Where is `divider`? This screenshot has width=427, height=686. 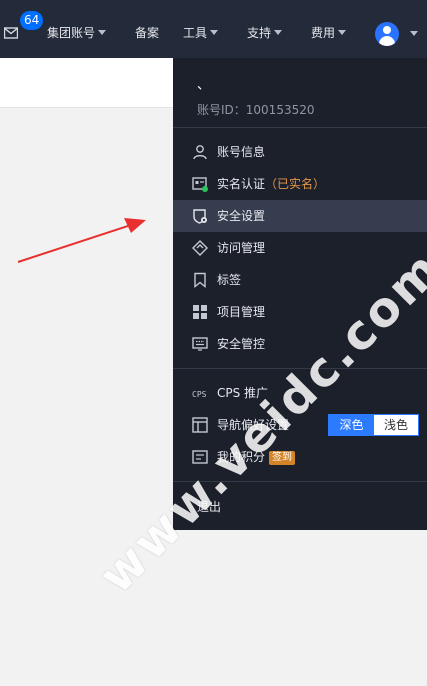 divider is located at coordinates (300, 127).